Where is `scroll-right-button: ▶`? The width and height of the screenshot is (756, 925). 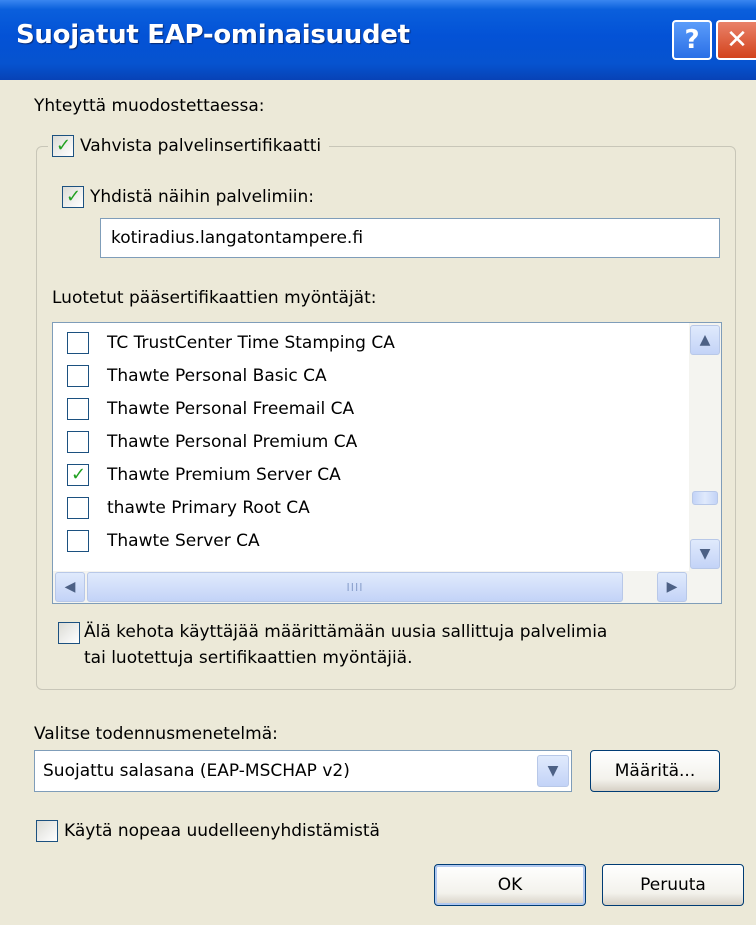 scroll-right-button: ▶ is located at coordinates (672, 587).